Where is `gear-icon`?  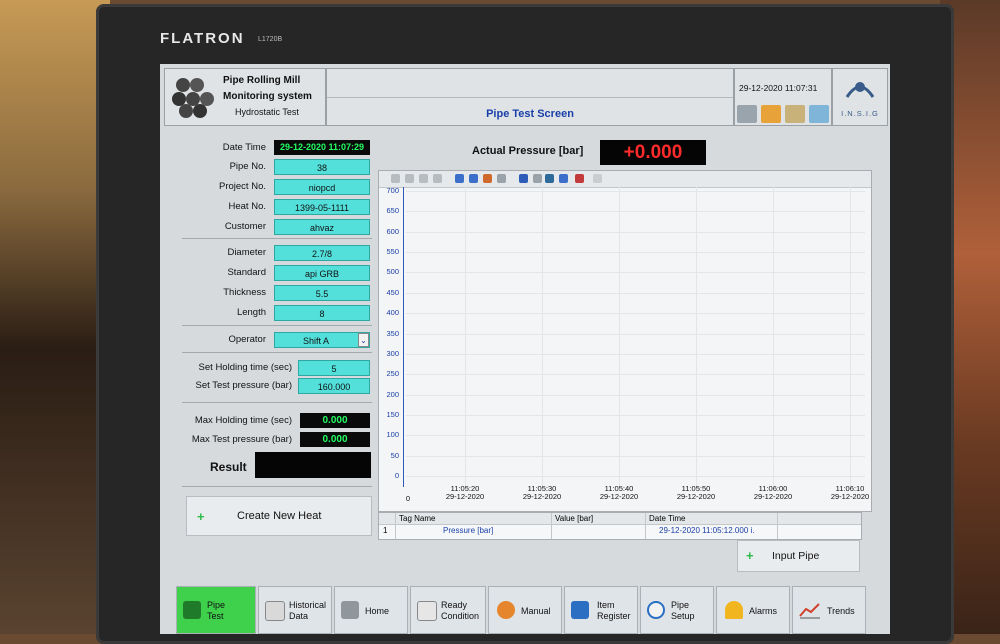
gear-icon is located at coordinates (771, 114).